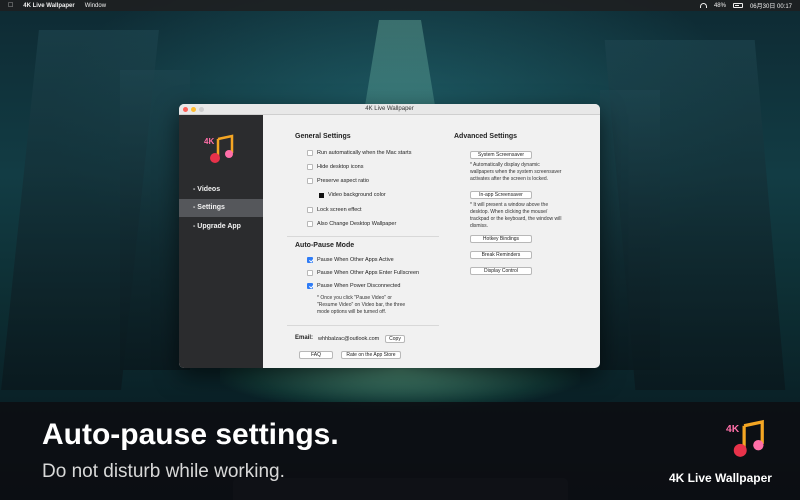  Describe the element at coordinates (304, 338) in the screenshot. I see `email-label: Email:` at that location.